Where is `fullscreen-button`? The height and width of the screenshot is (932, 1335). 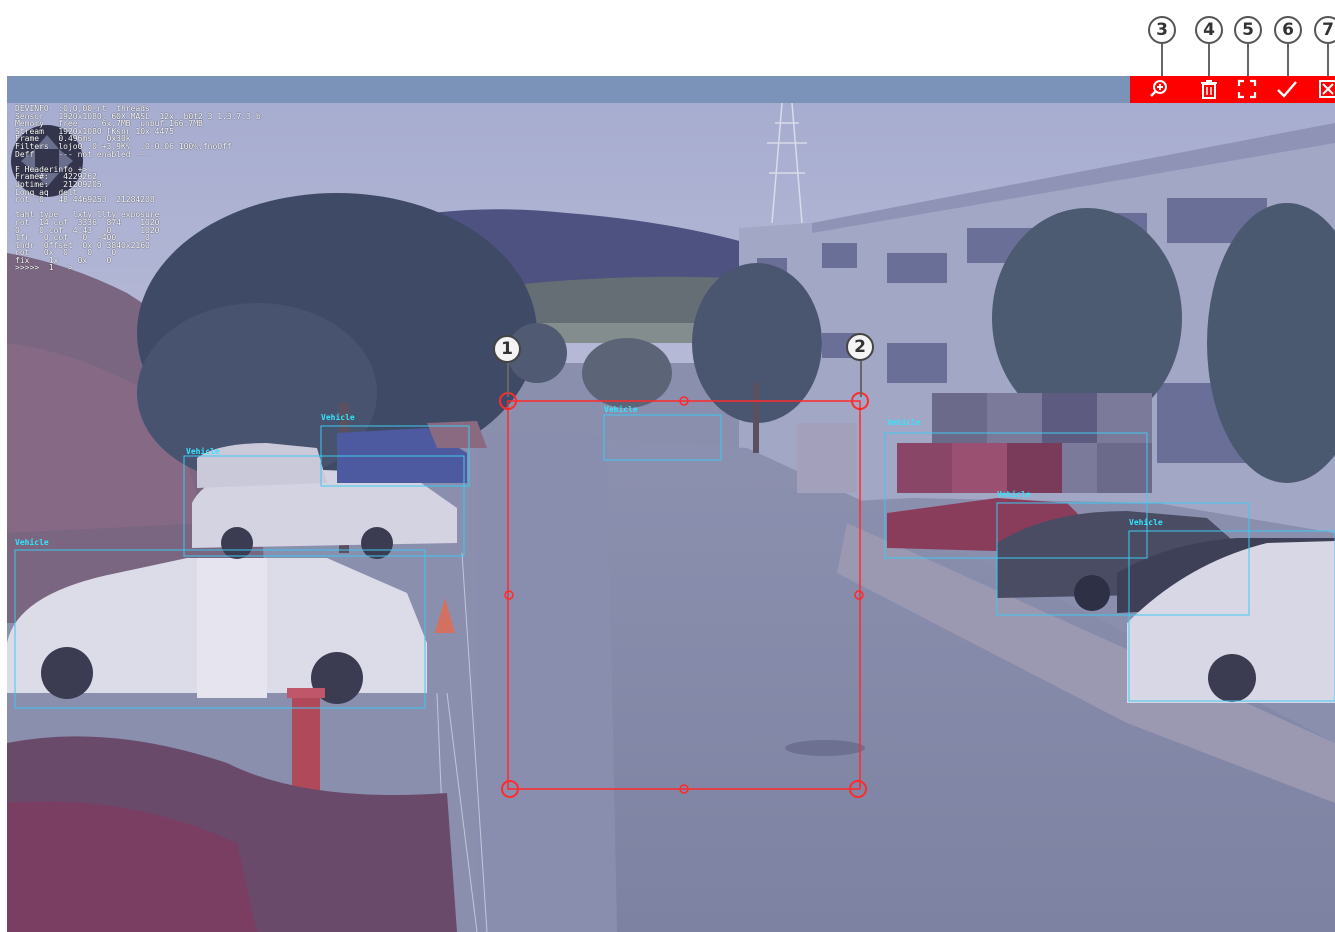 fullscreen-button is located at coordinates (1247, 89).